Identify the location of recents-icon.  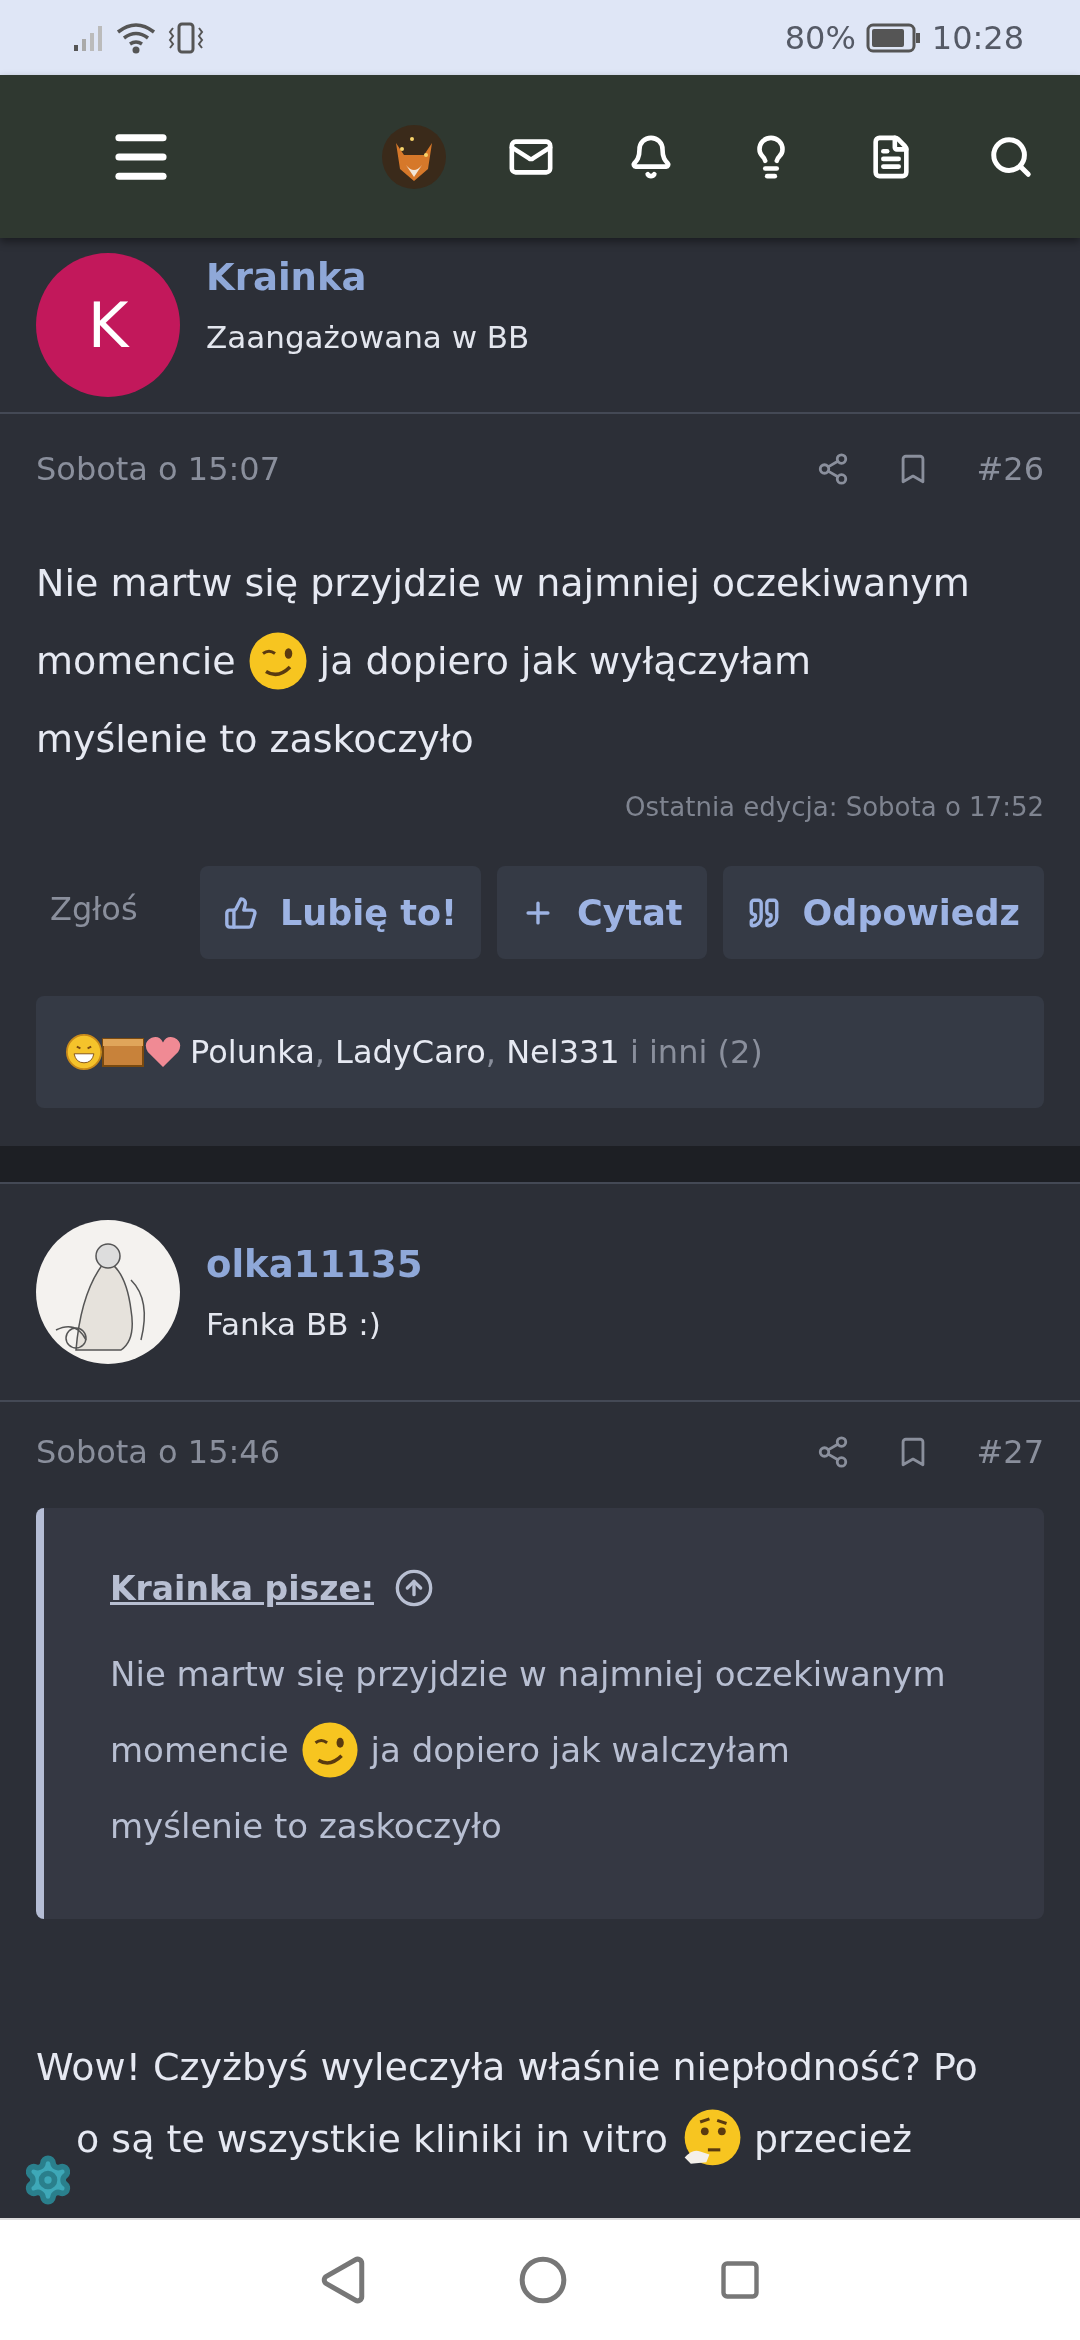
(740, 2280).